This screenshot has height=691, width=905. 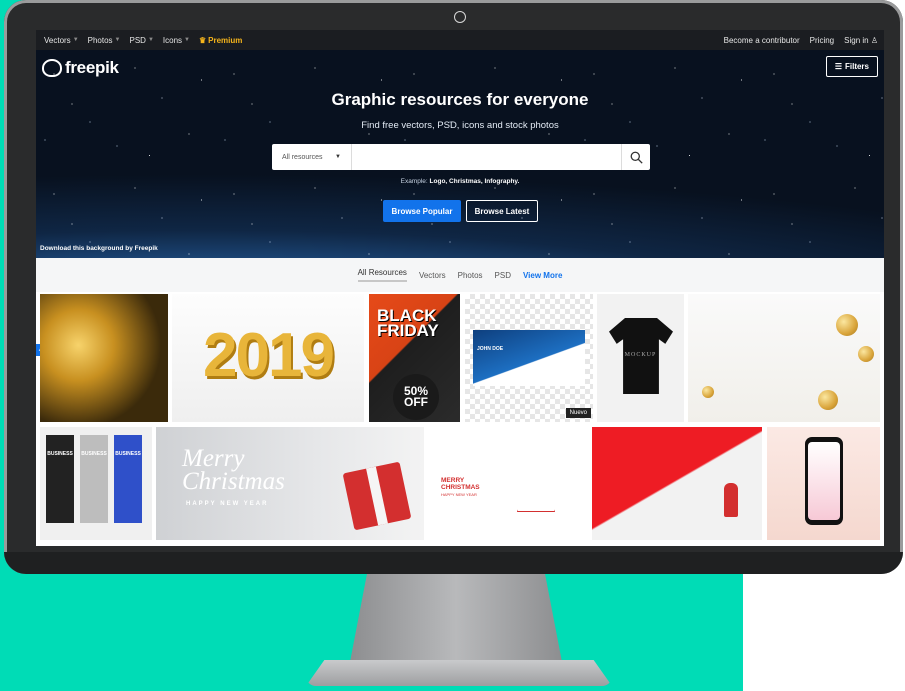 I want to click on banner-dark: BUSINESS, so click(x=60, y=479).